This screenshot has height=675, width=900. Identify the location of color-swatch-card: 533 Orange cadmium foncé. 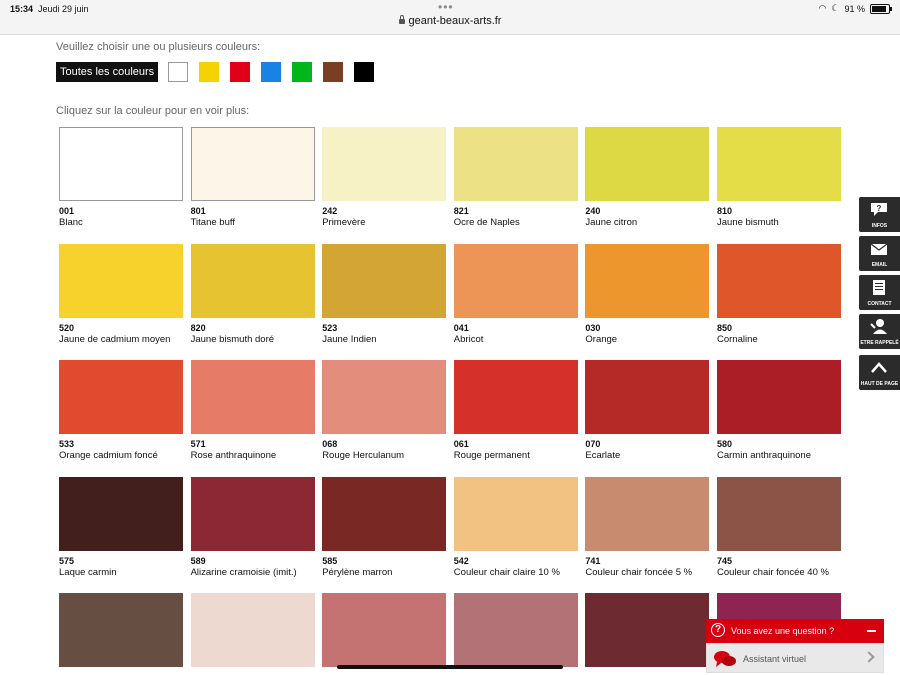
(121, 411).